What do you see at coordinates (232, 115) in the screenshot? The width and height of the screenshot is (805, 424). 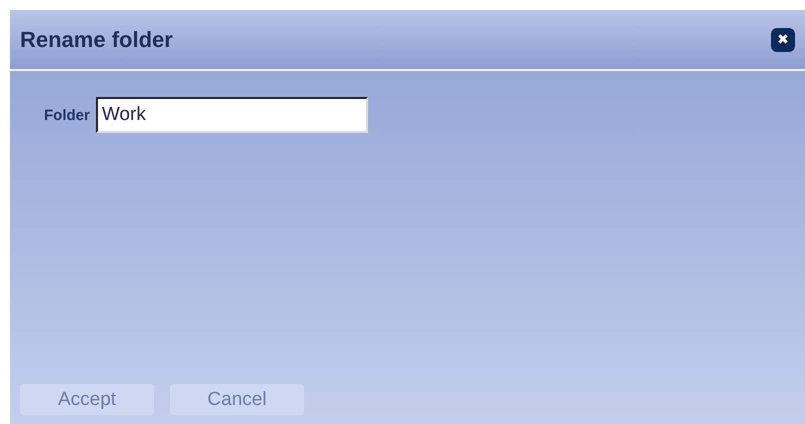 I see `folder-name-field: Work` at bounding box center [232, 115].